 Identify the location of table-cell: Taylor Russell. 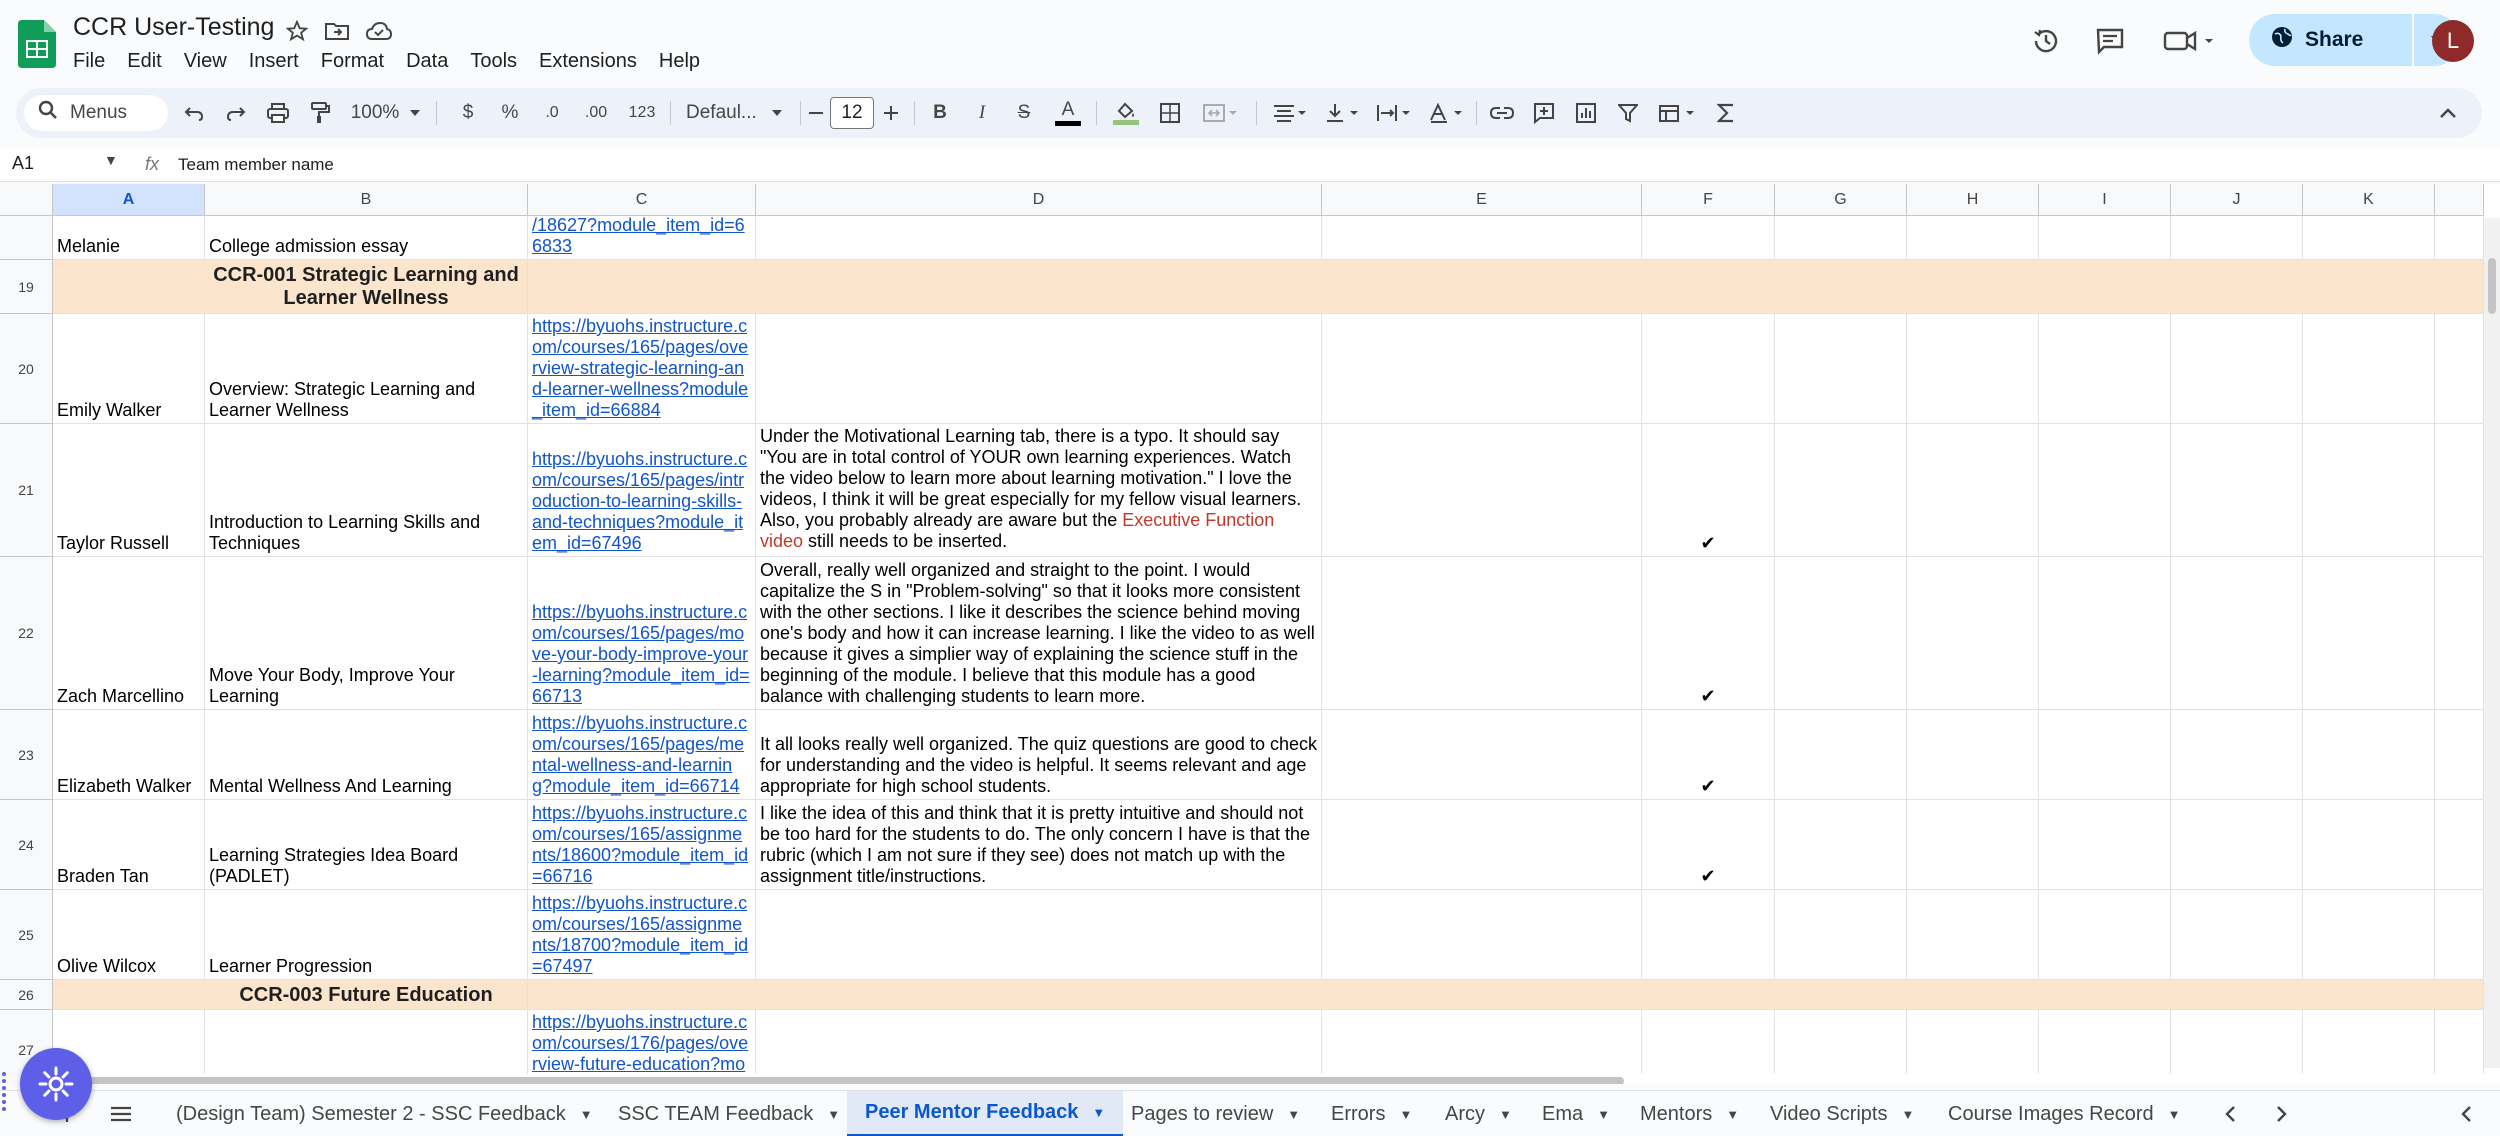
(129, 490).